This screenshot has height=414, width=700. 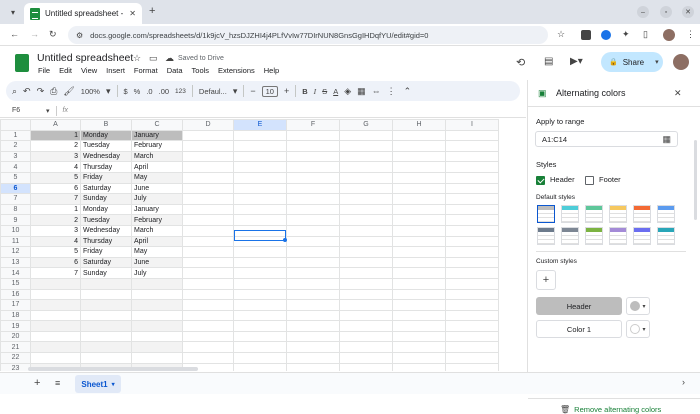 I want to click on increase-decimal-button: .00, so click(x=164, y=91).